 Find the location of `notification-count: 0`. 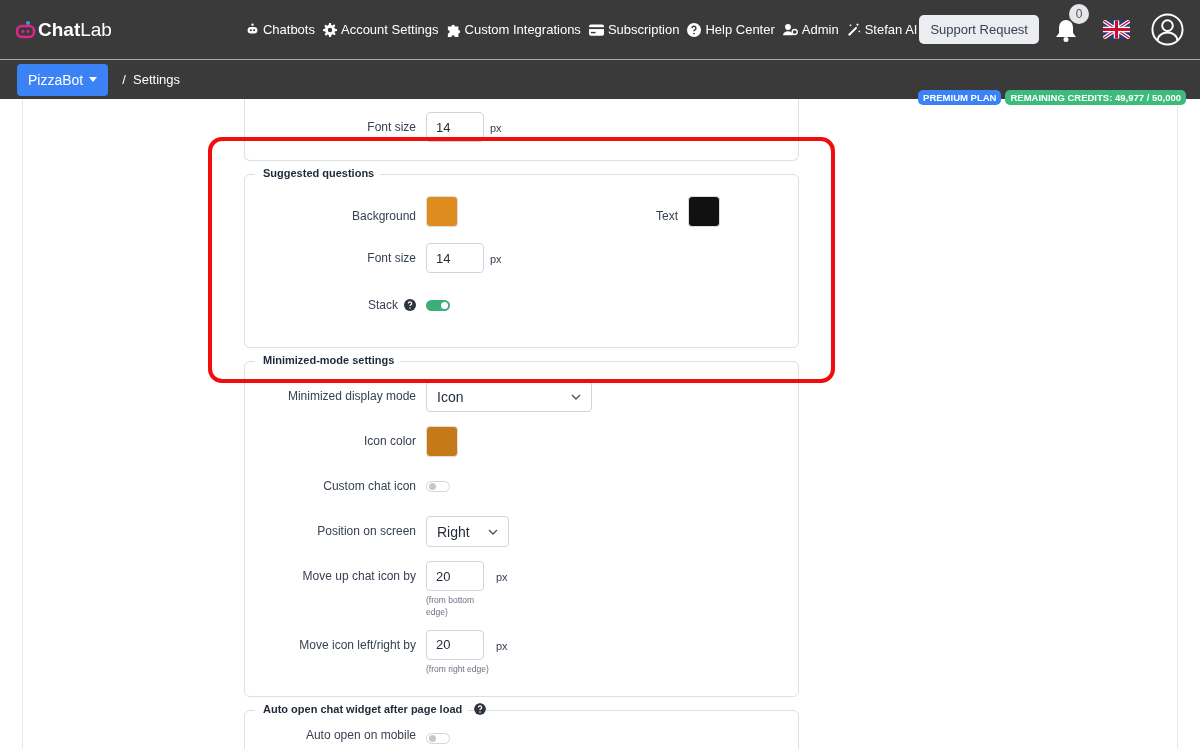

notification-count: 0 is located at coordinates (1079, 13).